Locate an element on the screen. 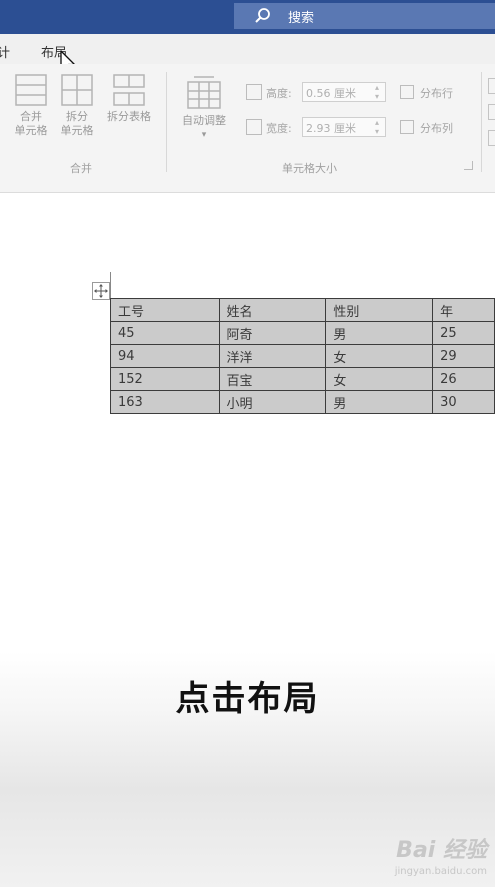 This screenshot has height=887, width=495. distribute-rows-button: 分布行 is located at coordinates (426, 93).